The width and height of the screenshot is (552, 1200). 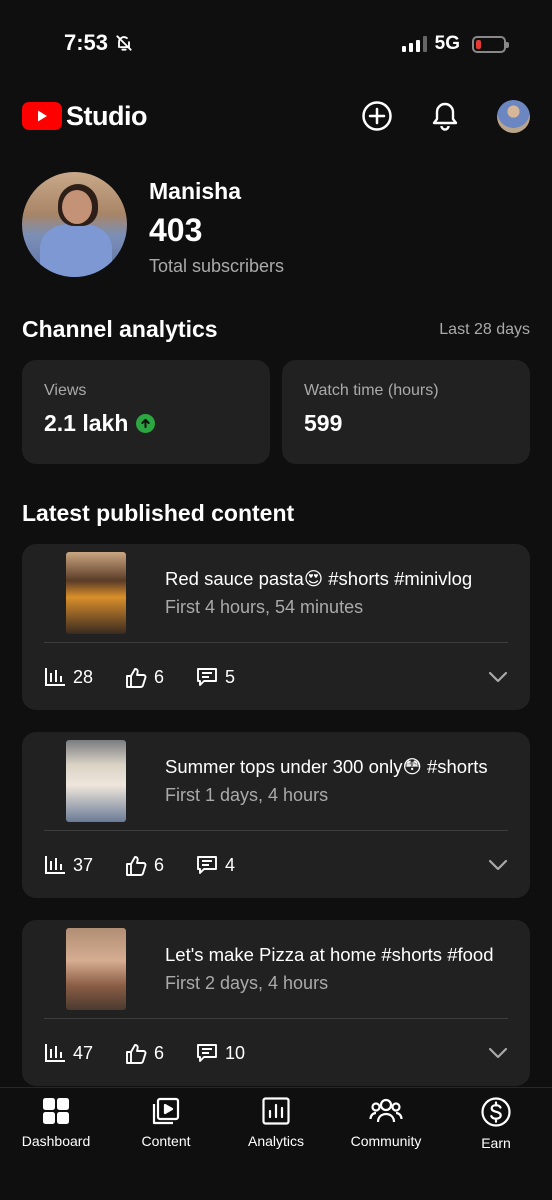 What do you see at coordinates (68, 1053) in the screenshot?
I see `views-stat: 47` at bounding box center [68, 1053].